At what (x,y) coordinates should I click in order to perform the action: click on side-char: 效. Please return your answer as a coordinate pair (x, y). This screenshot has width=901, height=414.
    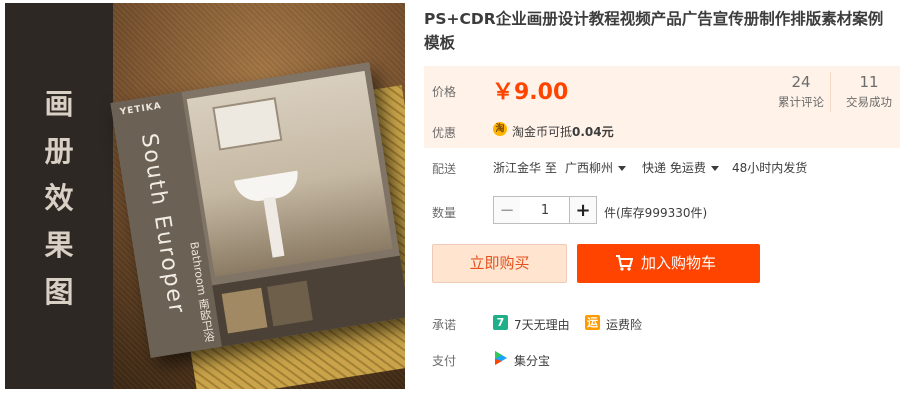
    Looking at the image, I should click on (59, 198).